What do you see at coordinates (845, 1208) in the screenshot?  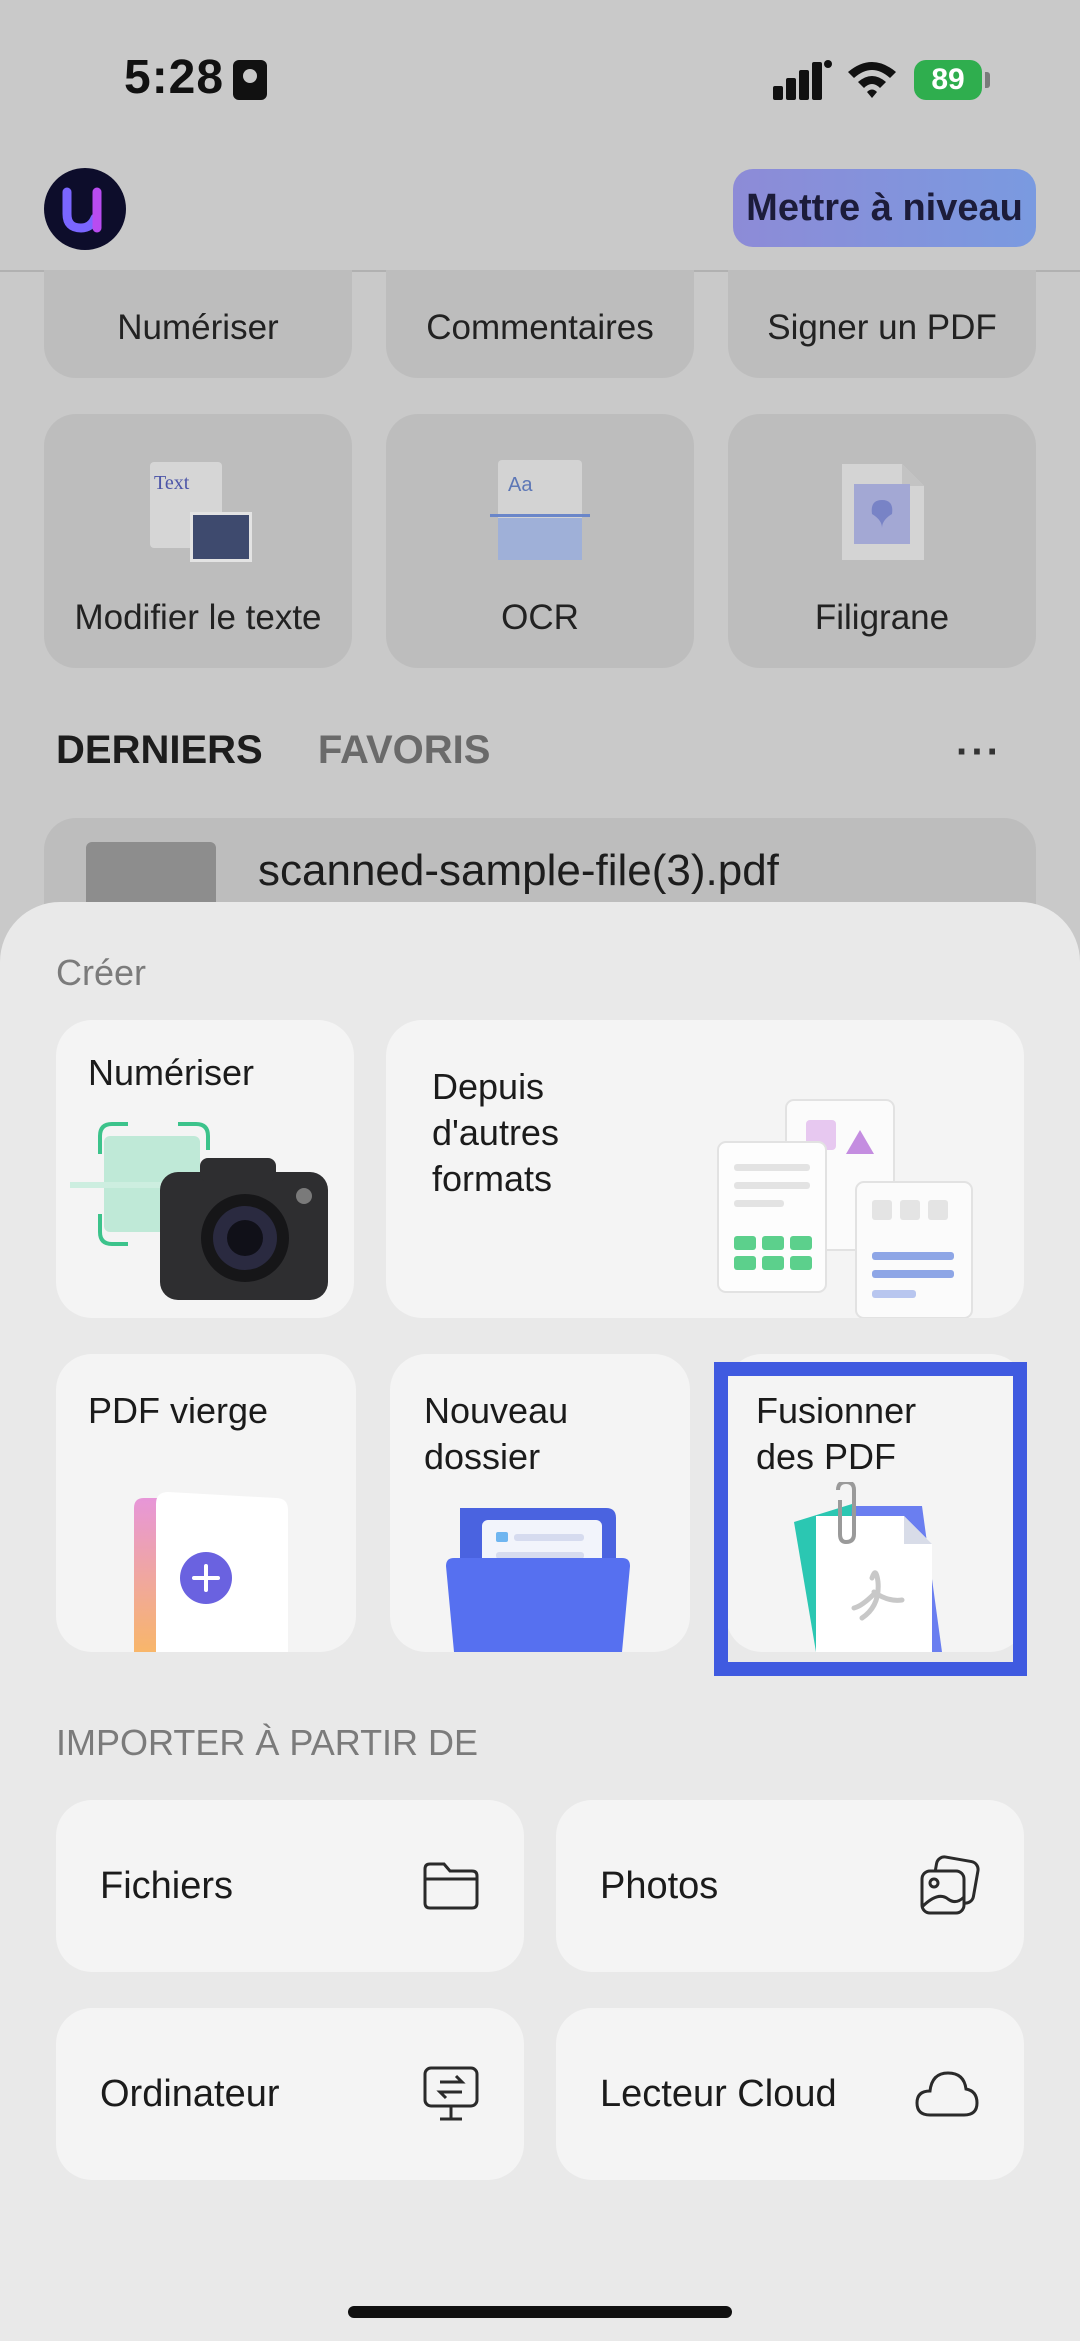 I see `document-formats-icon` at bounding box center [845, 1208].